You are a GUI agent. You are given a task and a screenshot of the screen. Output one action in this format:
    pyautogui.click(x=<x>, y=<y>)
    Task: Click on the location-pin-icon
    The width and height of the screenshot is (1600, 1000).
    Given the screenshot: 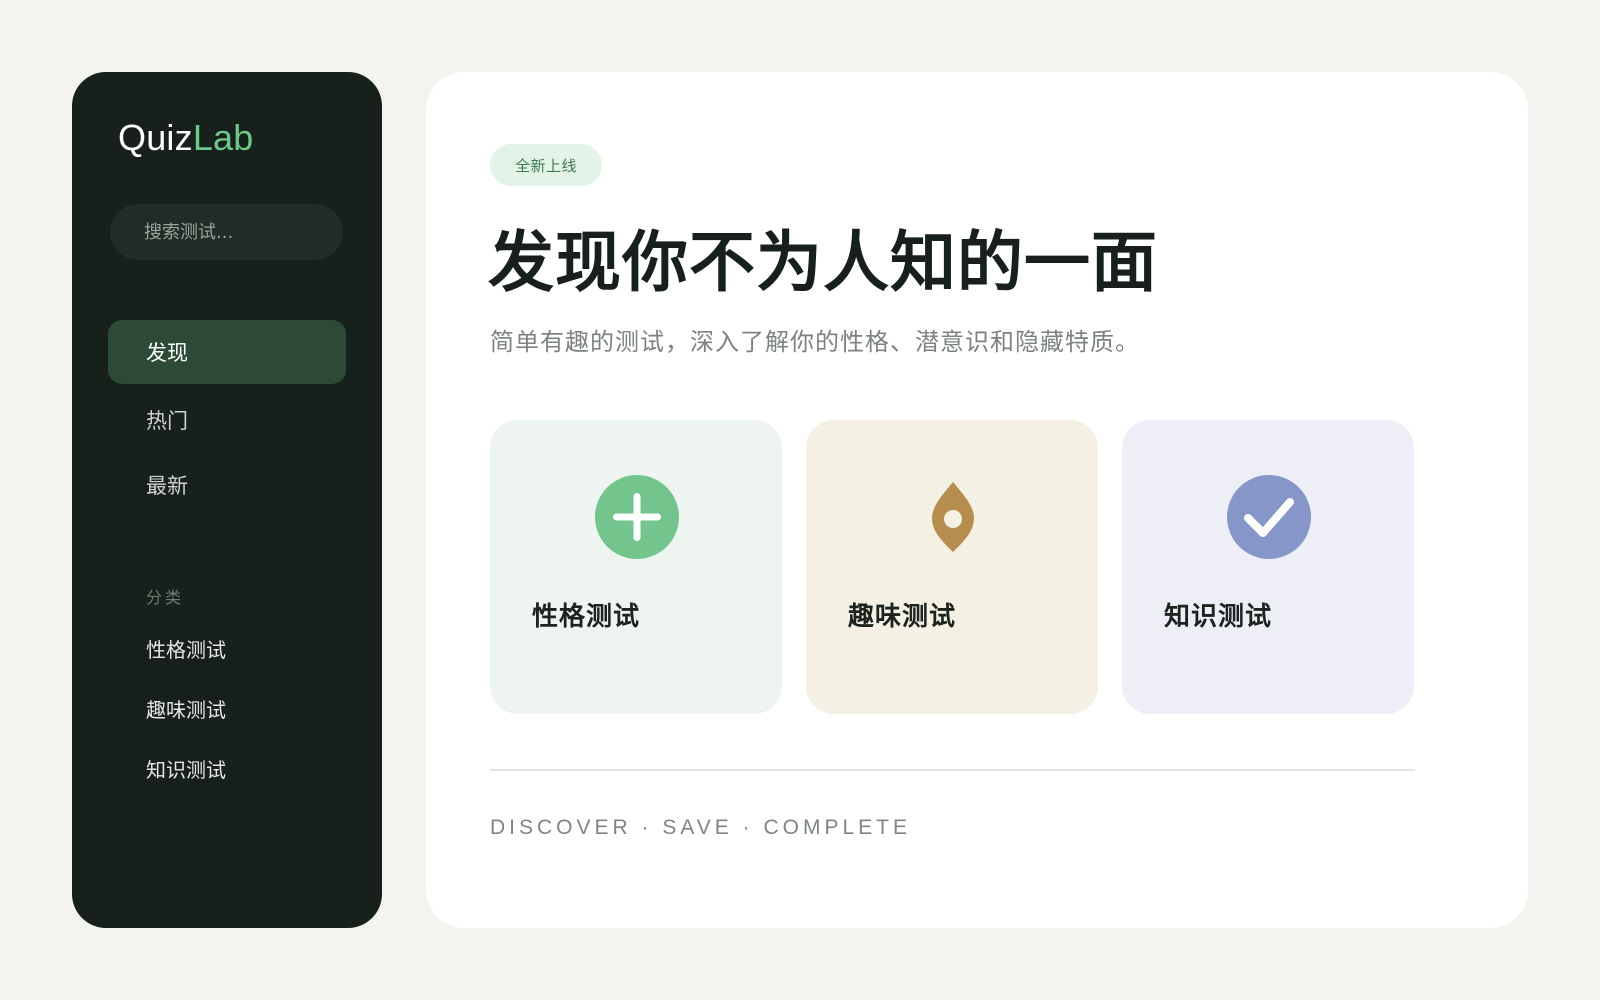 What is the action you would take?
    pyautogui.click(x=953, y=517)
    